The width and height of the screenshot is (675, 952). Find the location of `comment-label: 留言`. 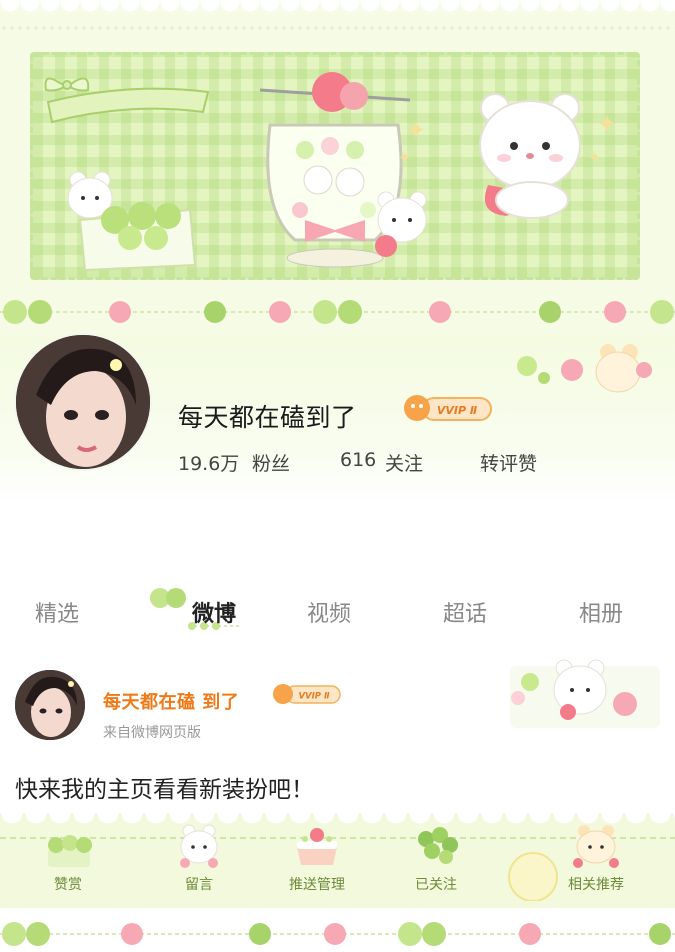

comment-label: 留言 is located at coordinates (199, 885).